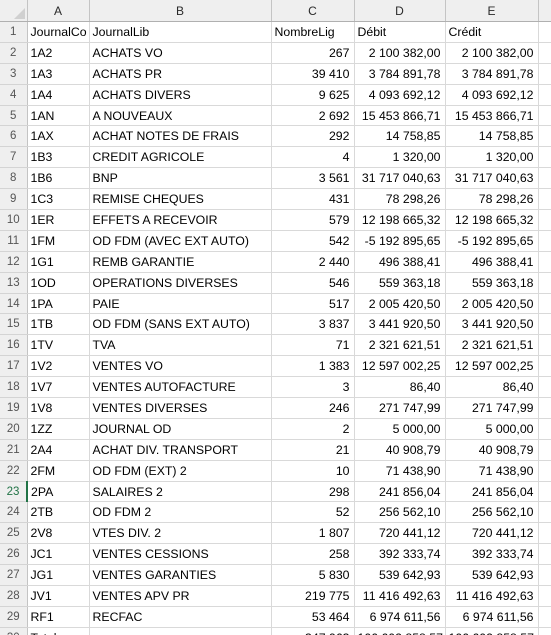 This screenshot has height=635, width=551. What do you see at coordinates (313, 199) in the screenshot?
I see `cell-nombre-lignes: 431` at bounding box center [313, 199].